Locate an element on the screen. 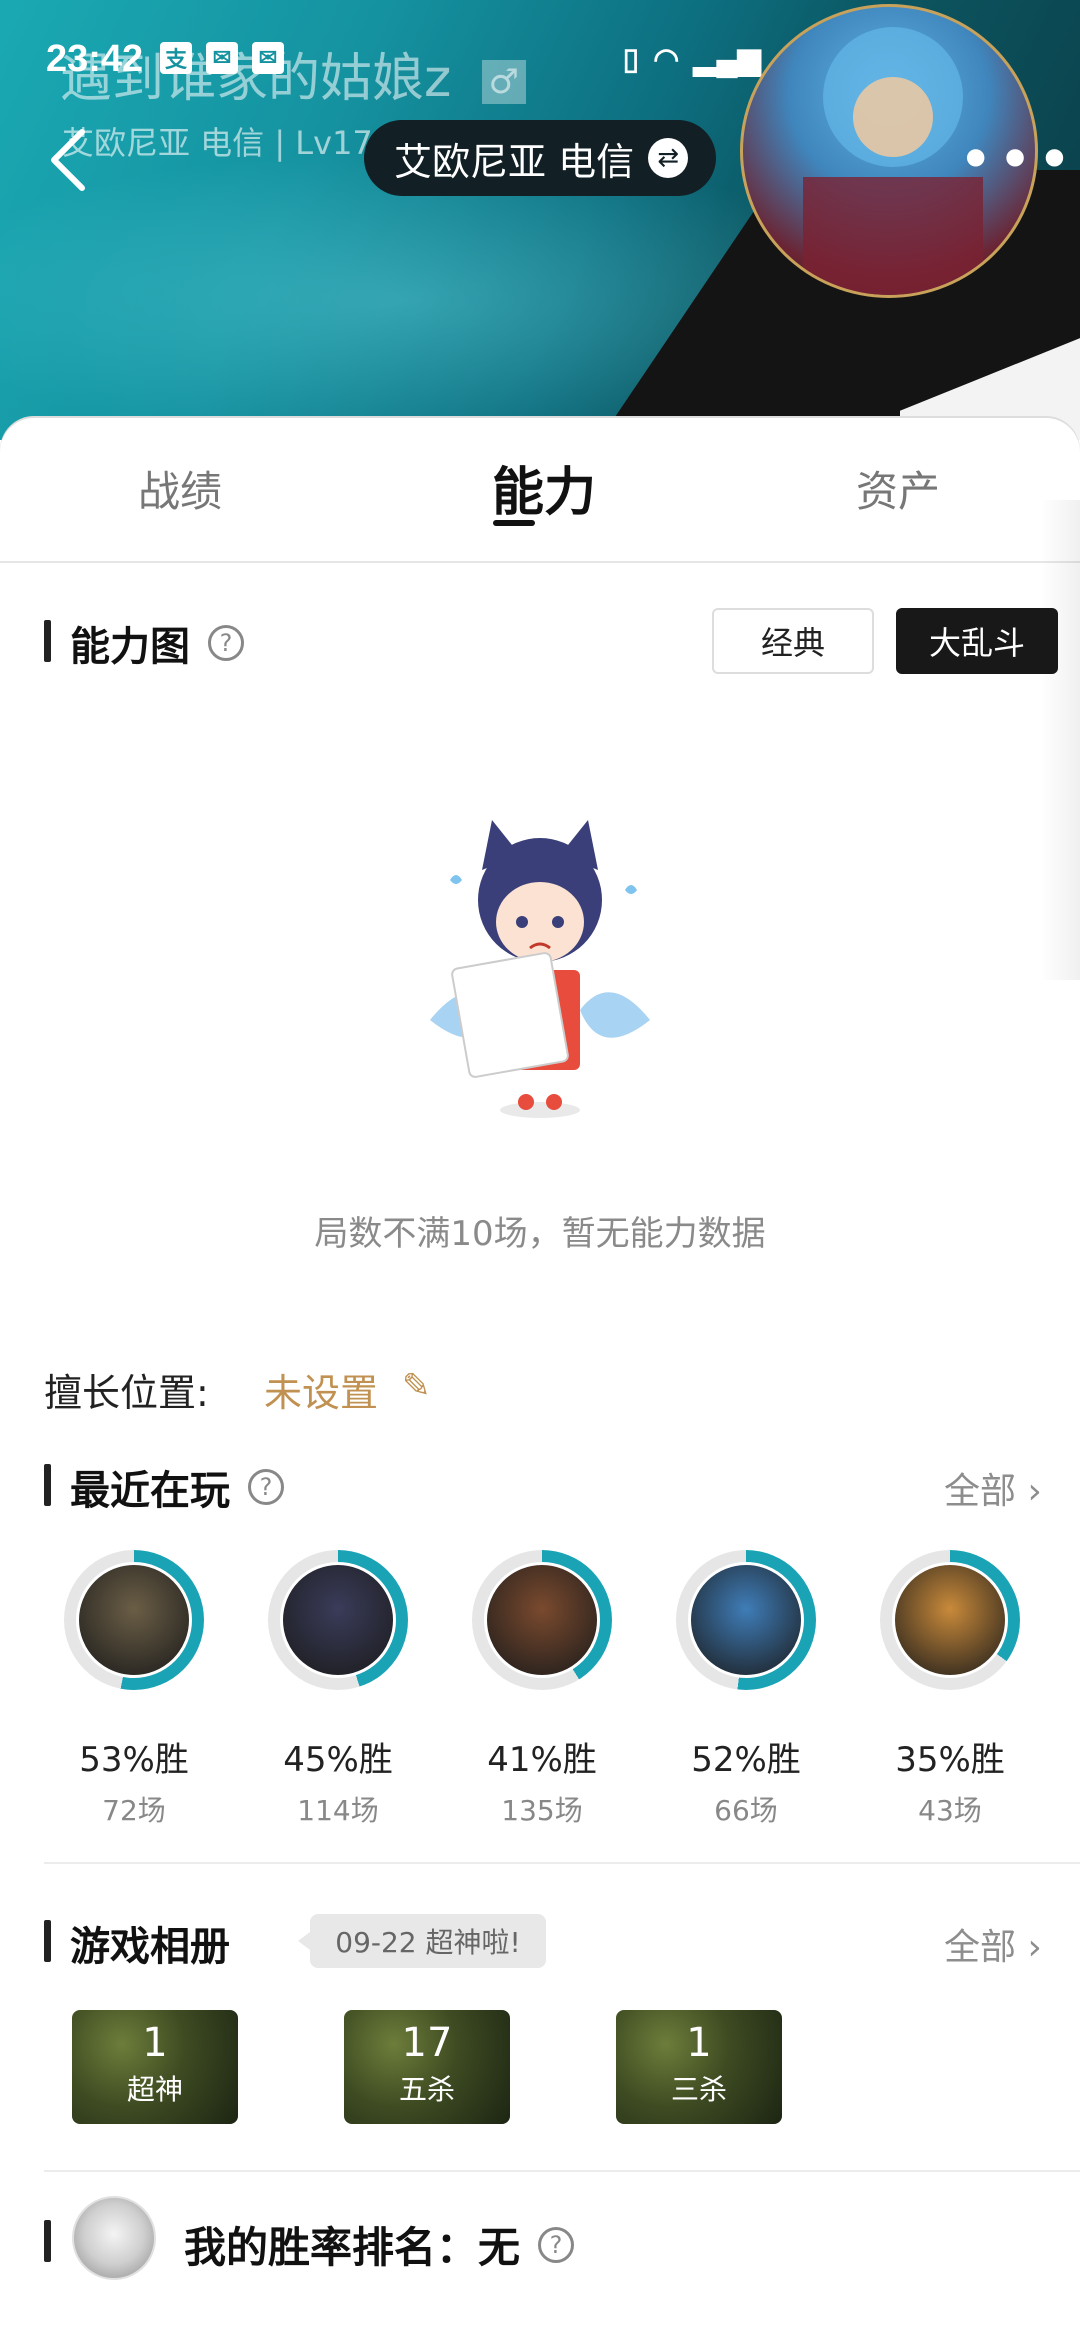 The width and height of the screenshot is (1080, 2340). tab-ability: 能力 is located at coordinates (544, 487).